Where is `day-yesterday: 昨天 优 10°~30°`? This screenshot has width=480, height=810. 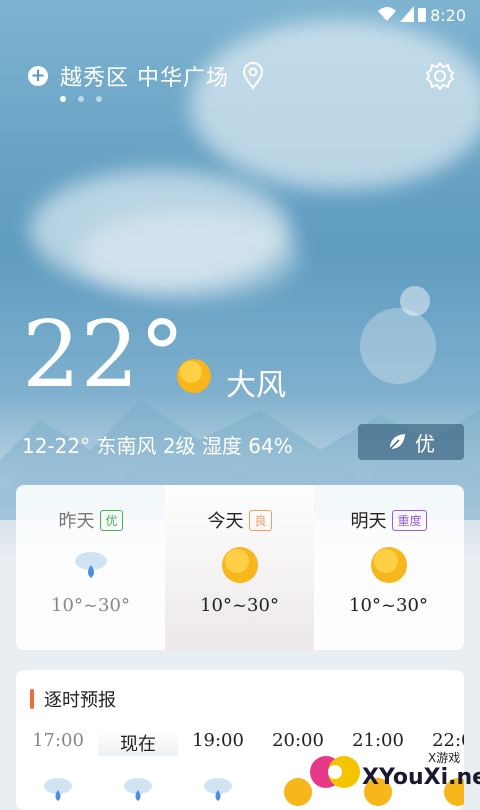
day-yesterday: 昨天 优 10°~30° is located at coordinates (90, 567).